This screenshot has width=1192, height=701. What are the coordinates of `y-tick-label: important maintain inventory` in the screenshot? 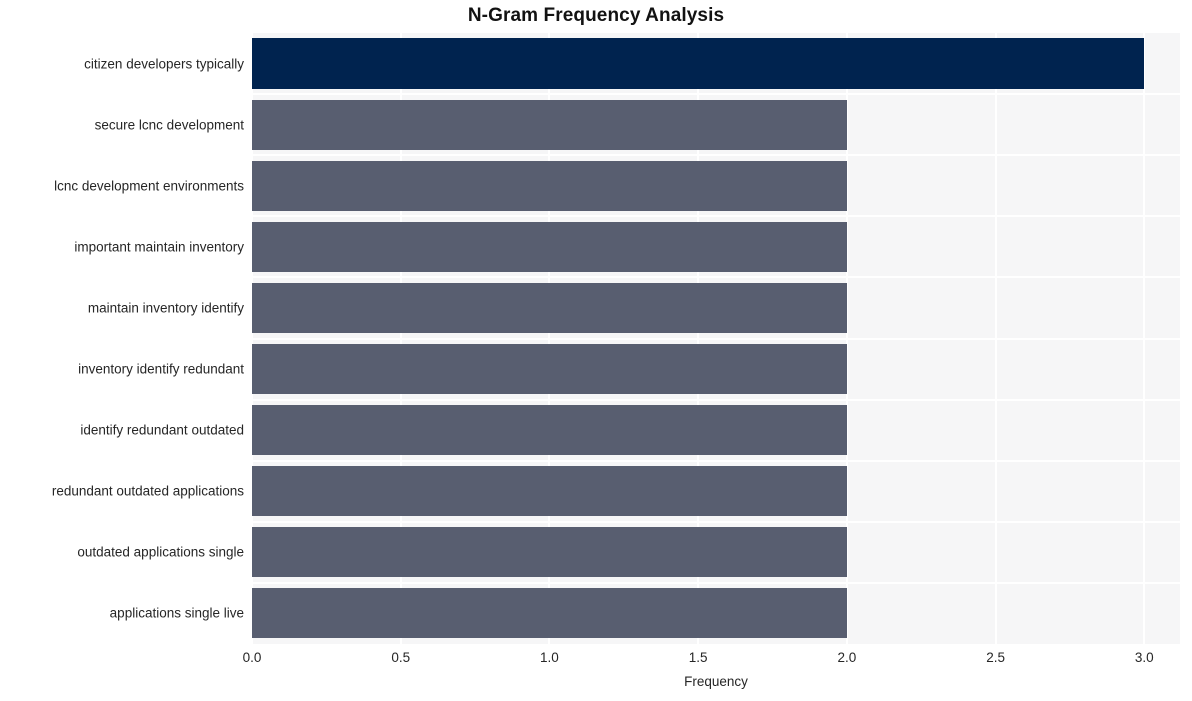 It's located at (159, 247).